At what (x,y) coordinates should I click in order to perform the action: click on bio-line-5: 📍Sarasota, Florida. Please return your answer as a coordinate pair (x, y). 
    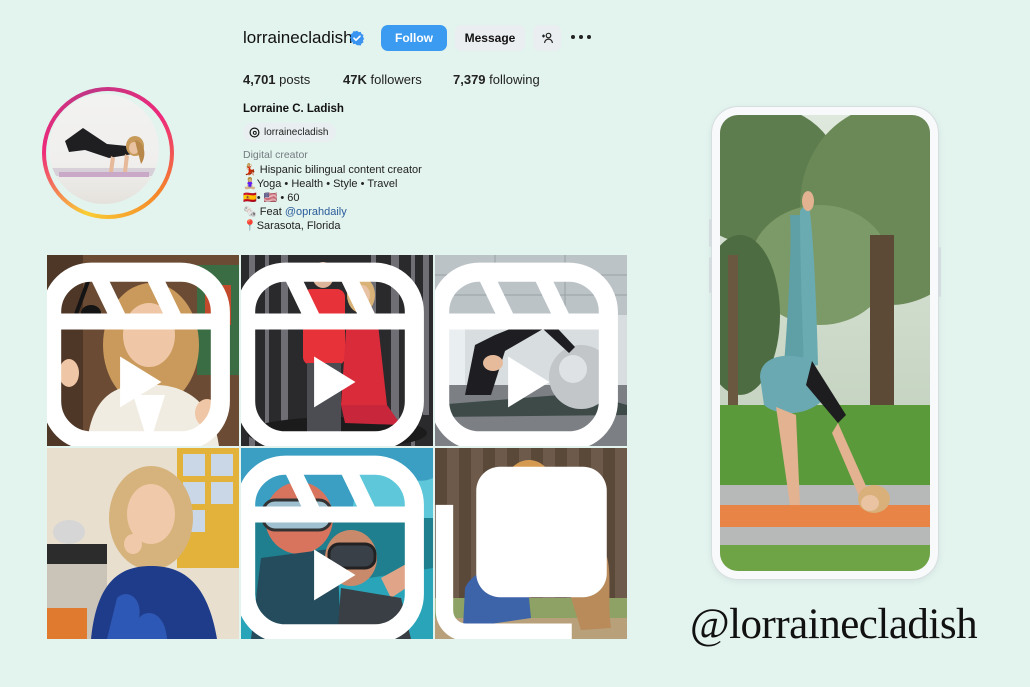
    Looking at the image, I should click on (292, 226).